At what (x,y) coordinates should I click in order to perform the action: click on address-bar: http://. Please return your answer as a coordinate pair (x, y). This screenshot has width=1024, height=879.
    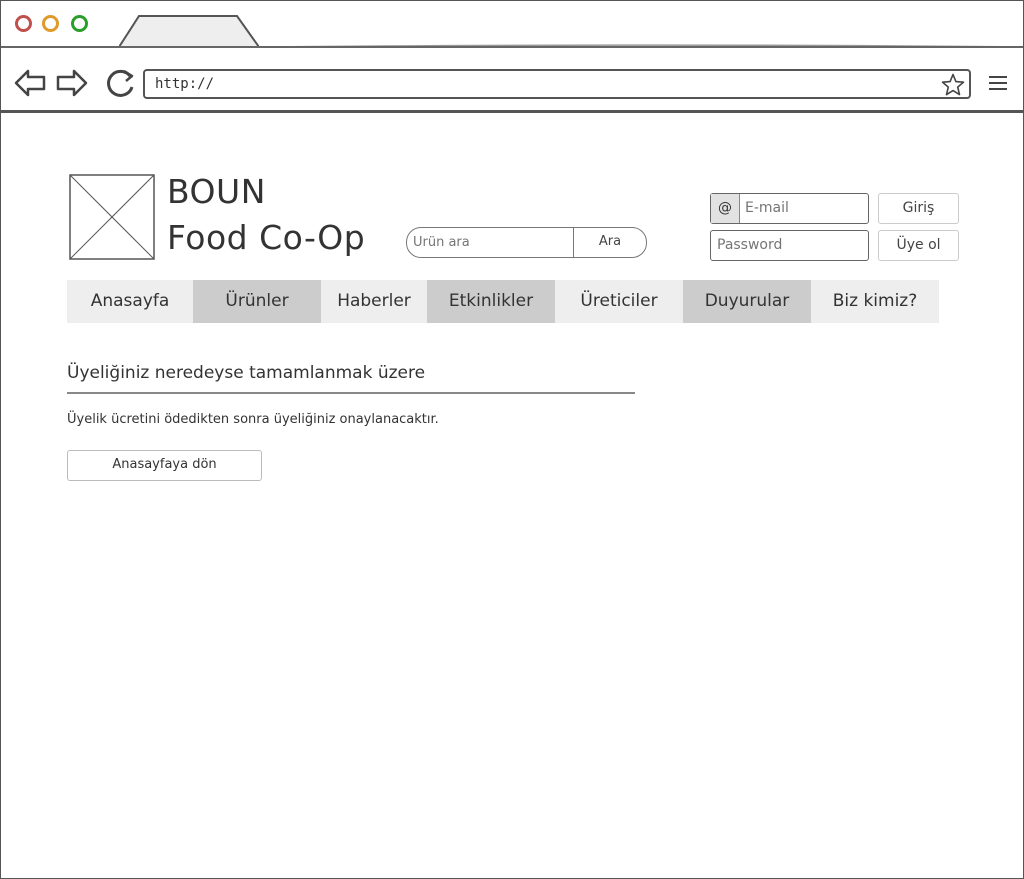
    Looking at the image, I should click on (557, 84).